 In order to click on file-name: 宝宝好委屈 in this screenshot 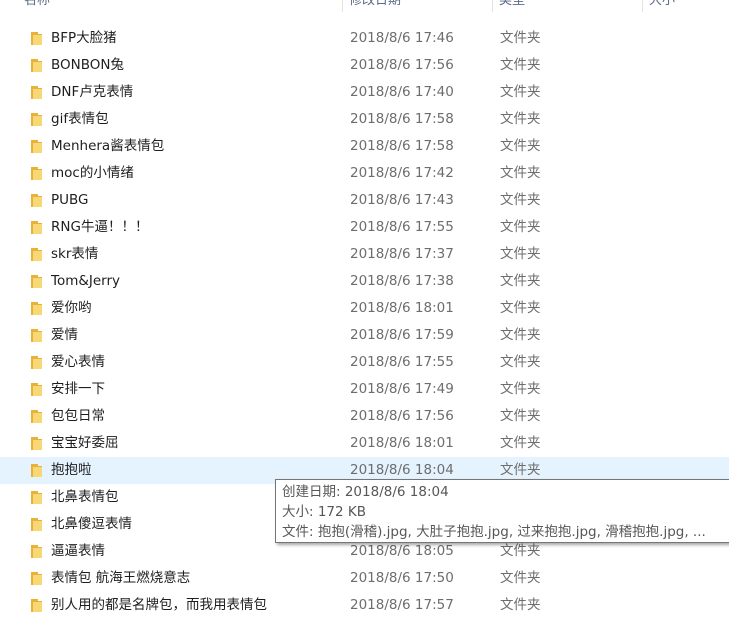, I will do `click(85, 443)`.